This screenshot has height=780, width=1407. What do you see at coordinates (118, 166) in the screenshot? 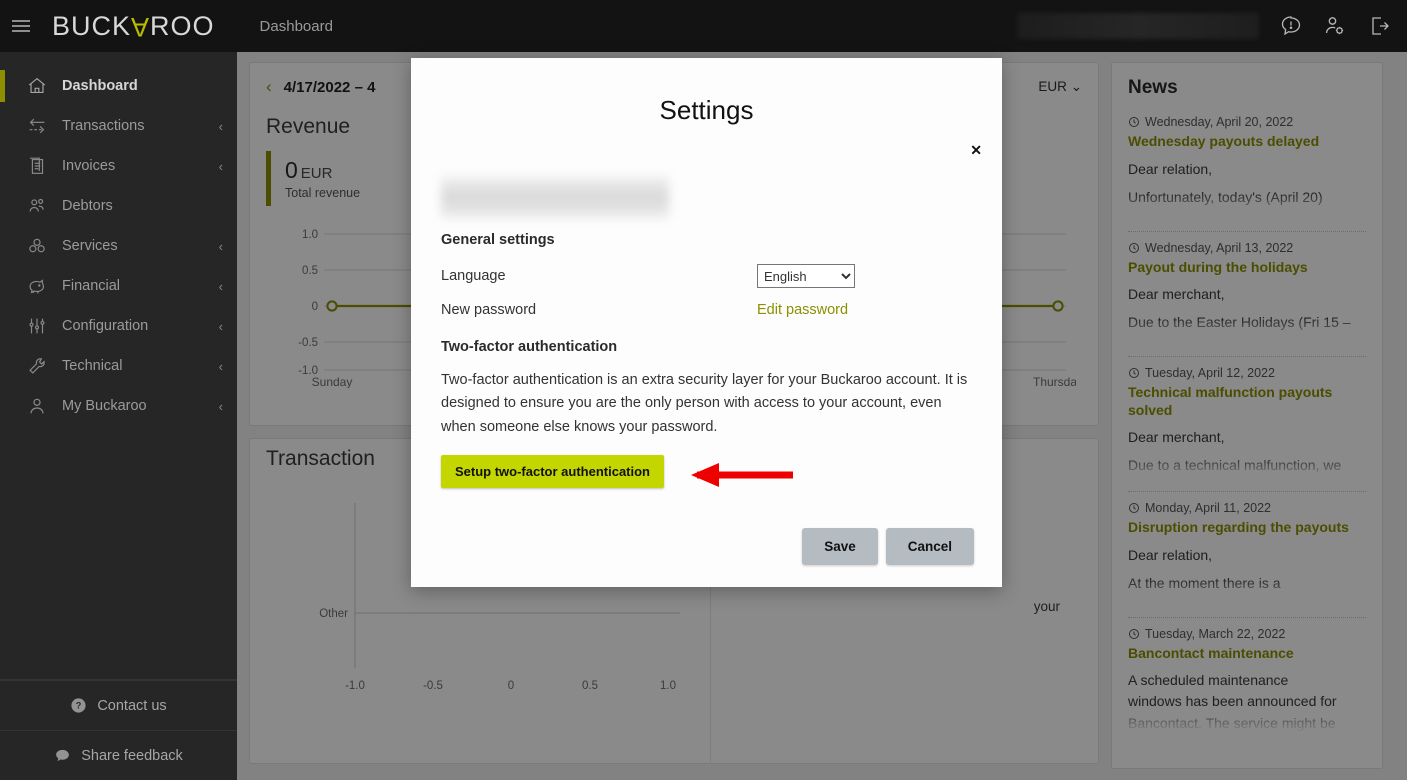
I see `sidebar-item-invoices: Invoices ‹` at bounding box center [118, 166].